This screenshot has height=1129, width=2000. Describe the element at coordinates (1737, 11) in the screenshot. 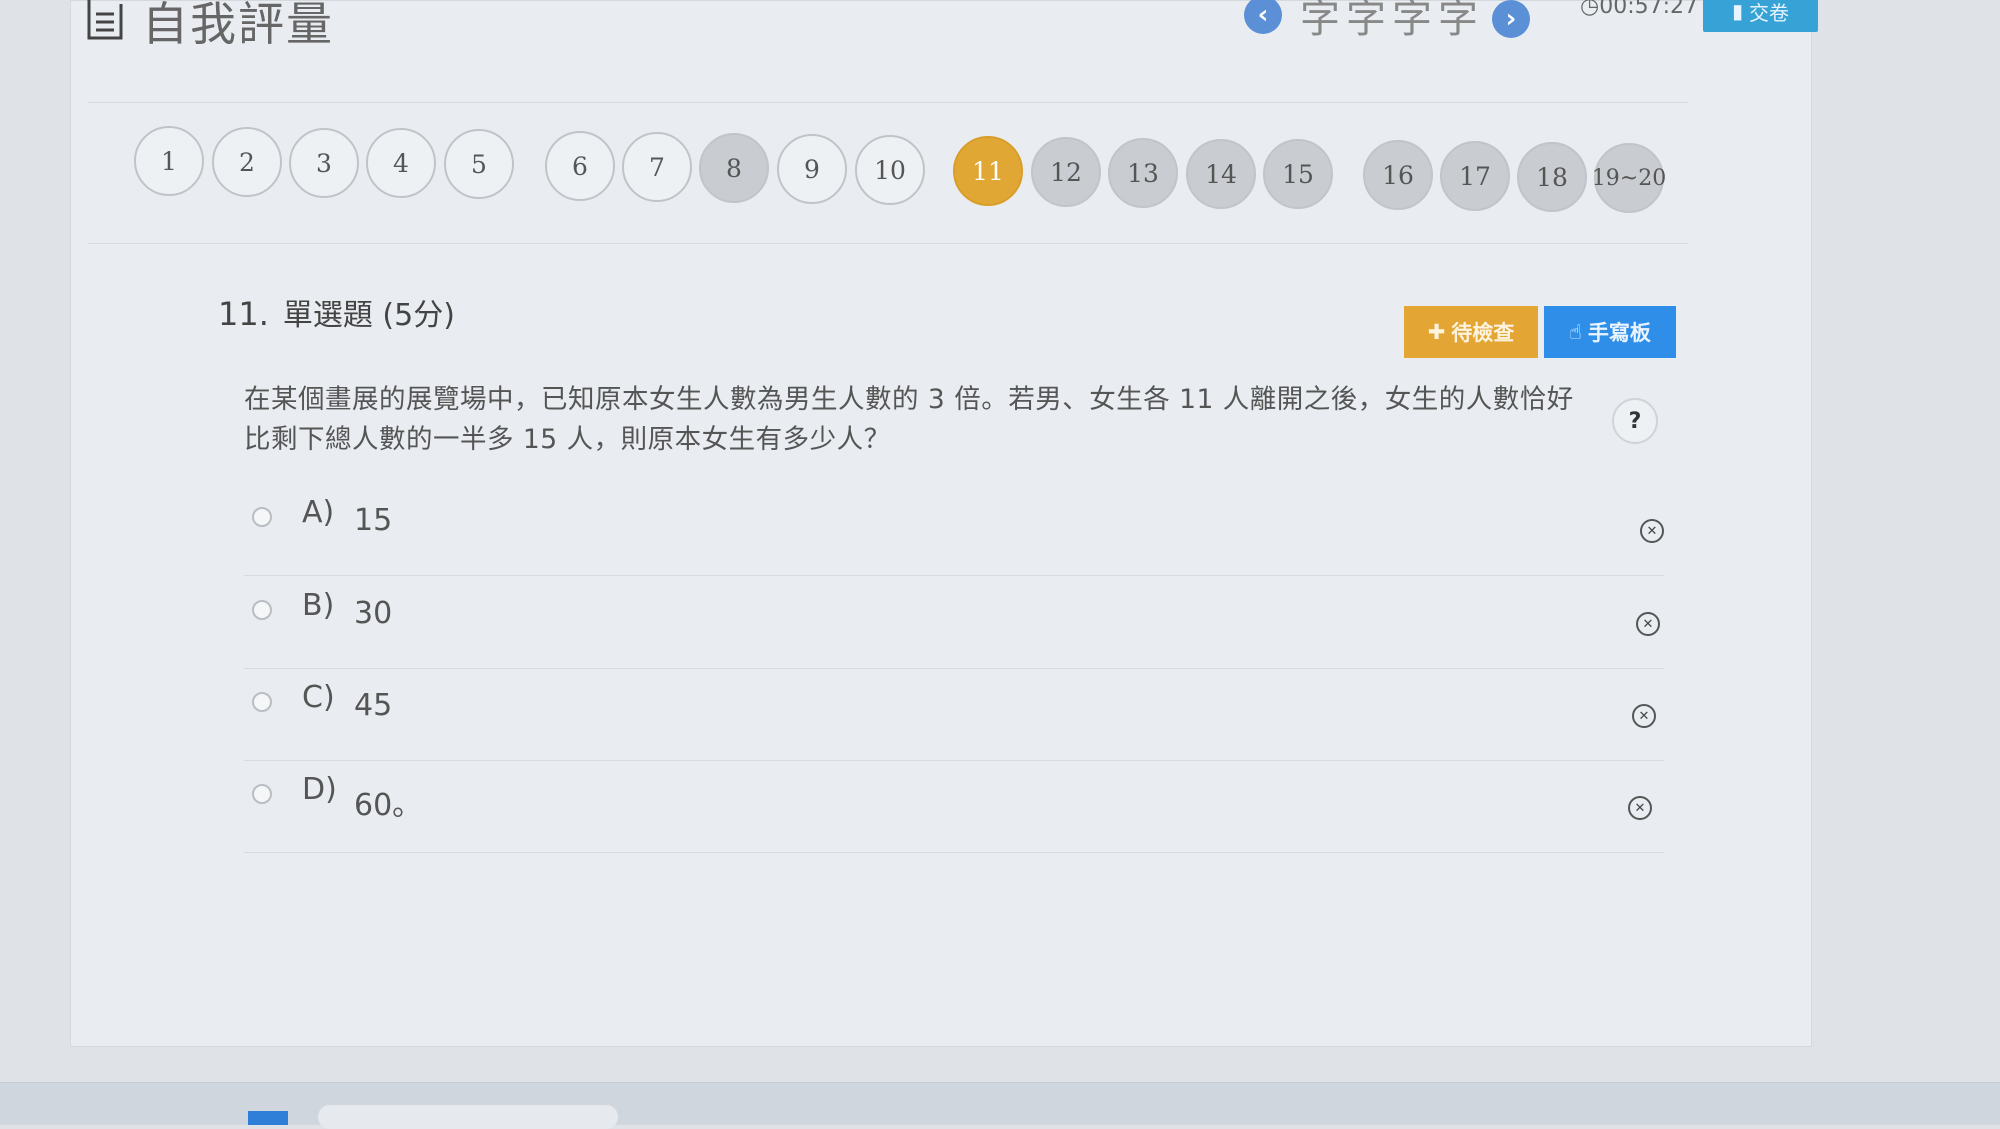

I see `submit-icon: ▮` at that location.